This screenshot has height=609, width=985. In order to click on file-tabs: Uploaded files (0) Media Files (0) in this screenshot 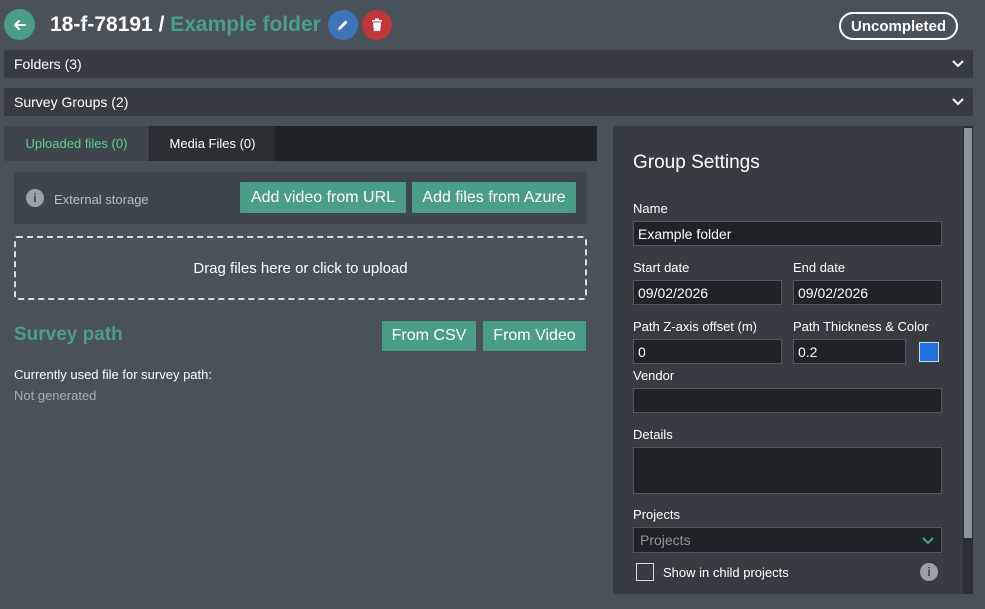, I will do `click(300, 143)`.